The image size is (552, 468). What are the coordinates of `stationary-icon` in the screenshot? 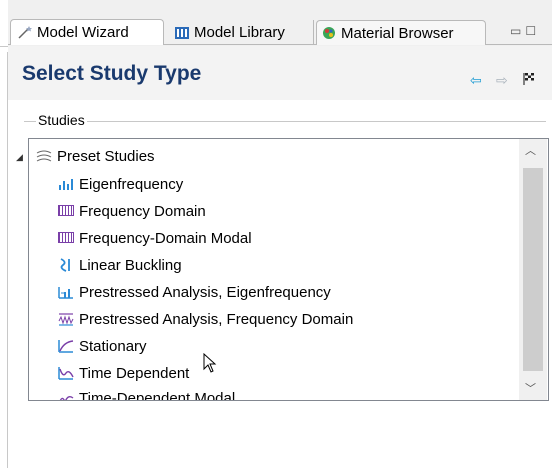 It's located at (66, 346).